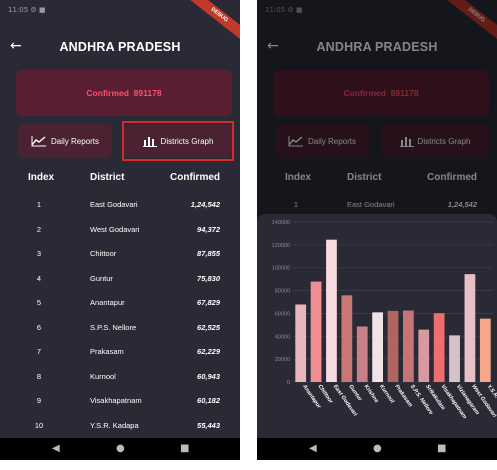 The height and width of the screenshot is (470, 497). Describe the element at coordinates (282, 314) in the screenshot. I see `y-tick-label: 60000` at that location.